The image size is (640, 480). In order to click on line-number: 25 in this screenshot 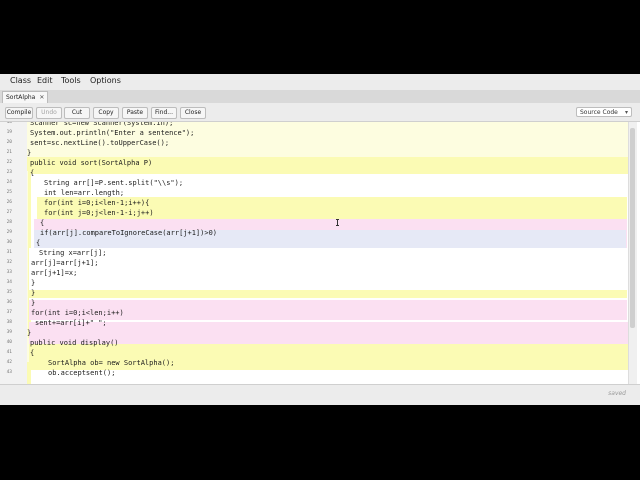, I will do `click(9, 192)`.